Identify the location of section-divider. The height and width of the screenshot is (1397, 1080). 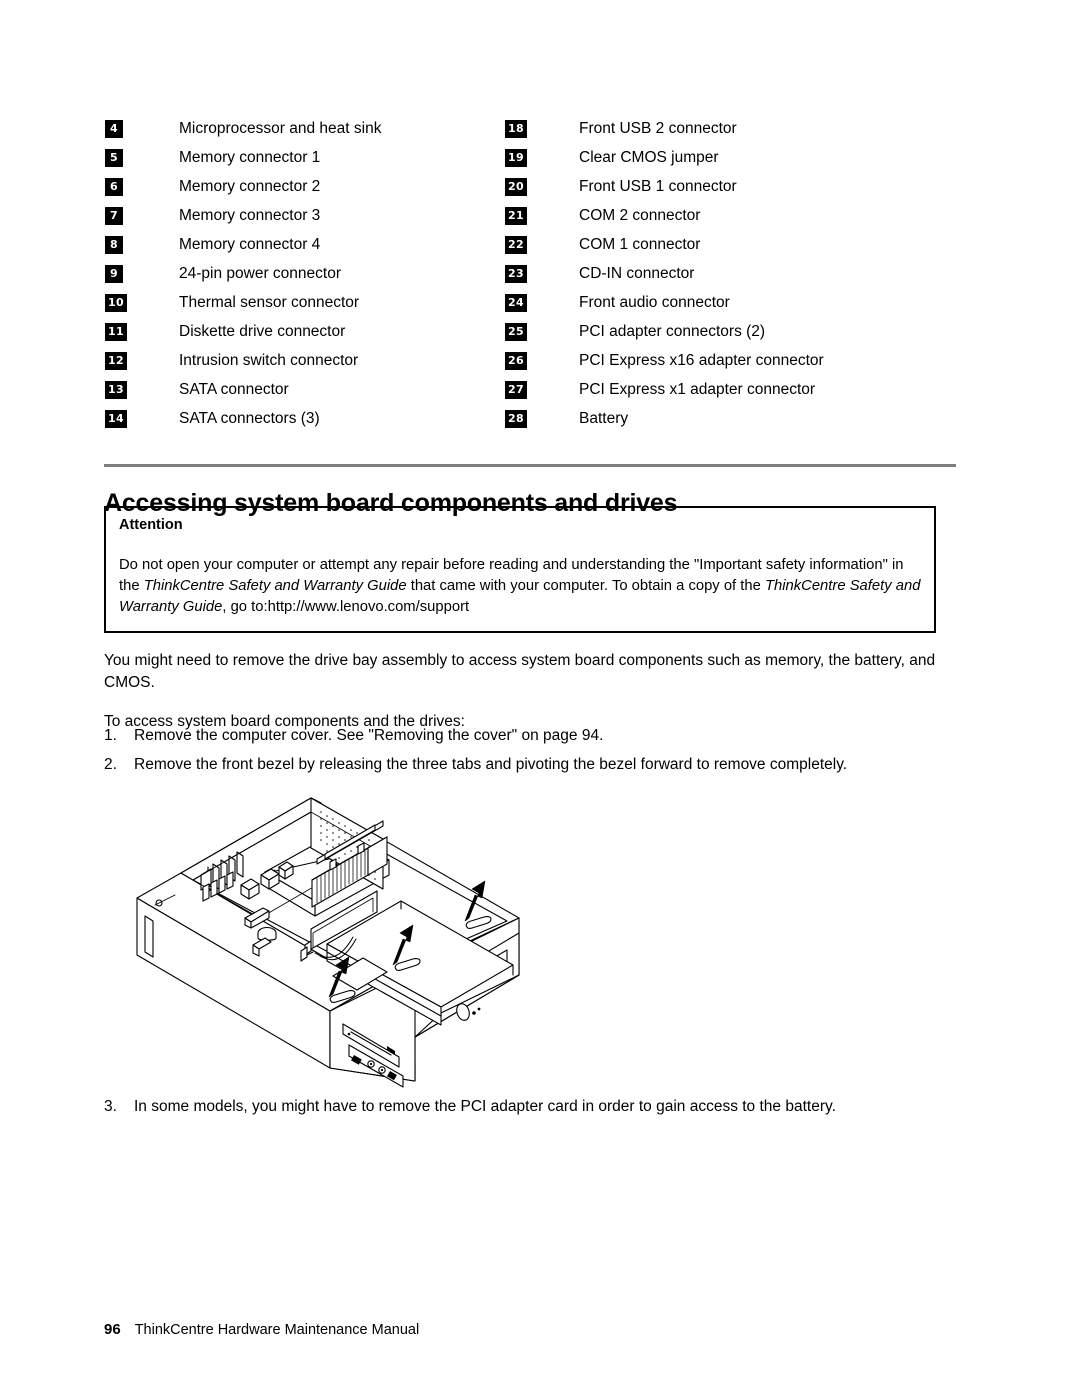
(530, 465).